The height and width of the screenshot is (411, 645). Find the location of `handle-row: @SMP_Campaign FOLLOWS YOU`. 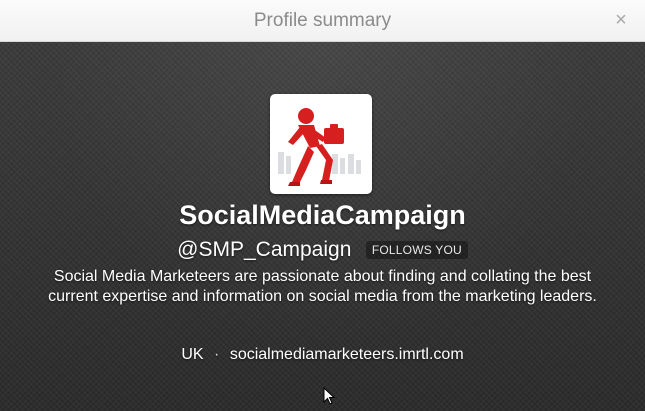

handle-row: @SMP_Campaign FOLLOWS YOU is located at coordinates (322, 250).